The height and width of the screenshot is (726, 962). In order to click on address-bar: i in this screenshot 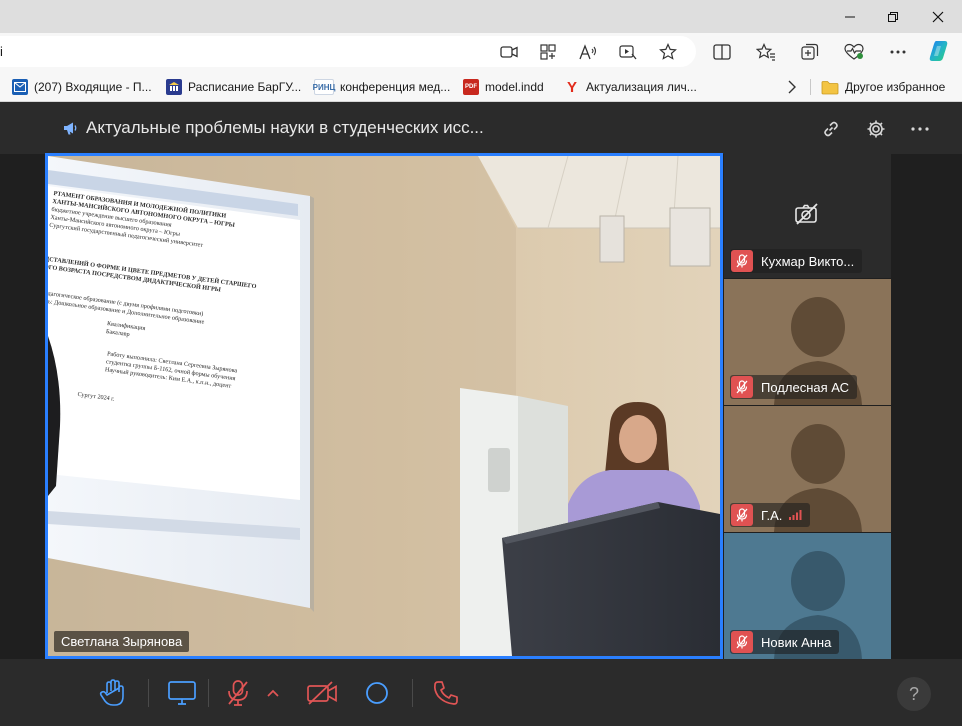, I will do `click(348, 51)`.